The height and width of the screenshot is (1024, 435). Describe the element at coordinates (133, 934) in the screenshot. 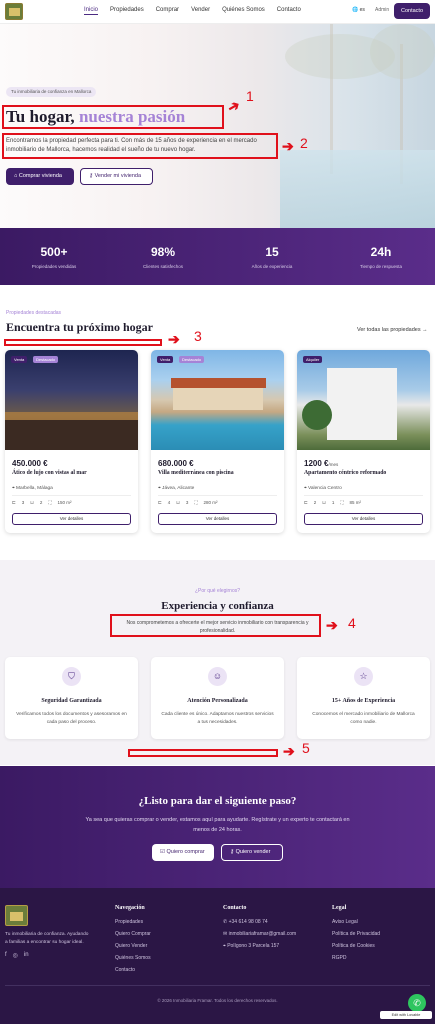

I see `footer-link-quiero-comprar: Quiero Comprar` at that location.